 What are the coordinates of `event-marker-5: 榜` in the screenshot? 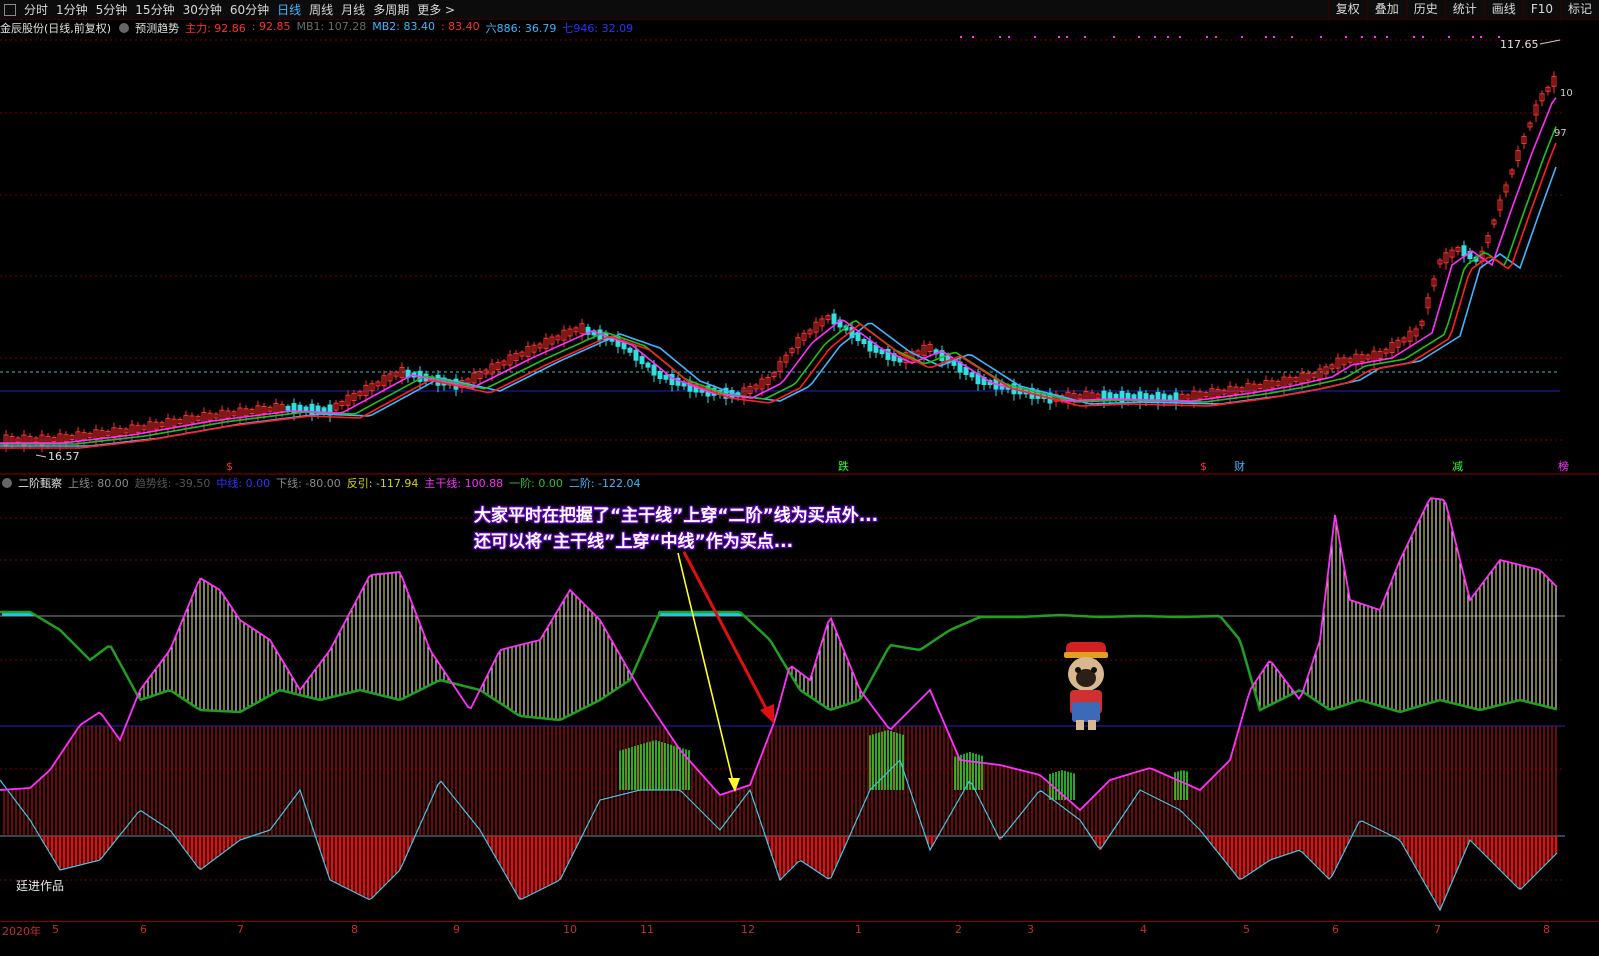 It's located at (1563, 466).